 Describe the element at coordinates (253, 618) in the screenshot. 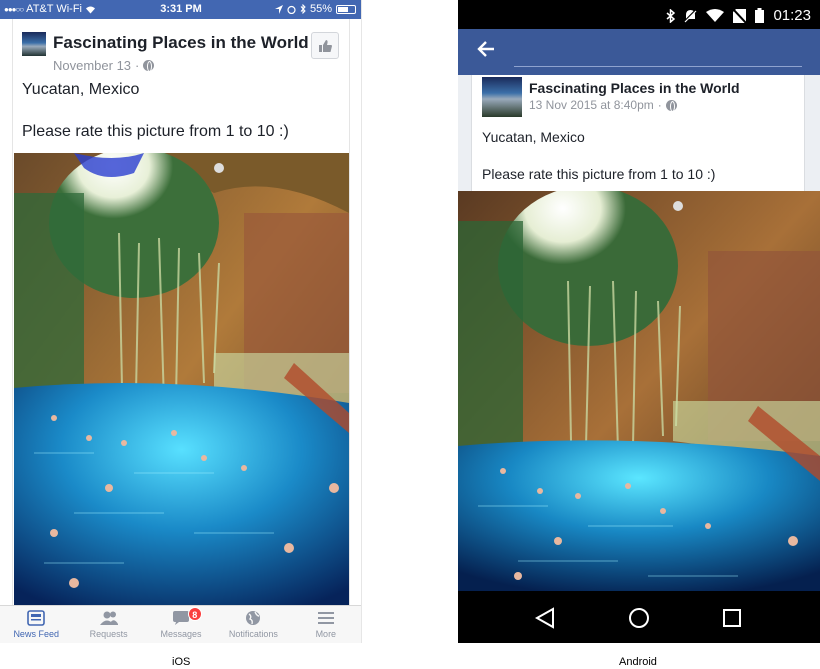

I see `globe-icon` at that location.